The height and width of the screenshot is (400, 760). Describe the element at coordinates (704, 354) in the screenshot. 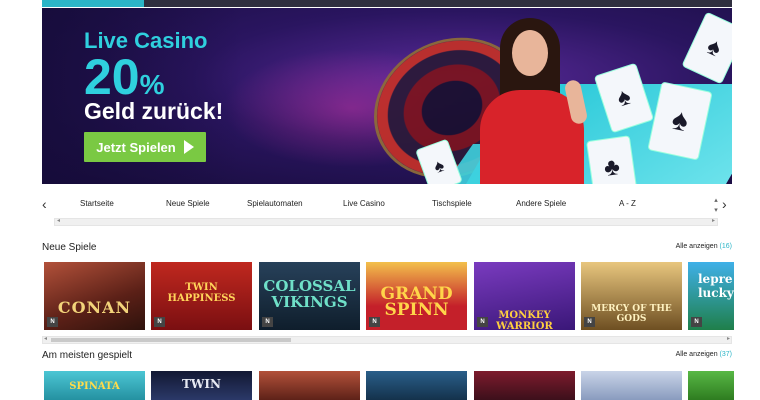

I see `show-all-link: Alle anzeigen (37)` at that location.